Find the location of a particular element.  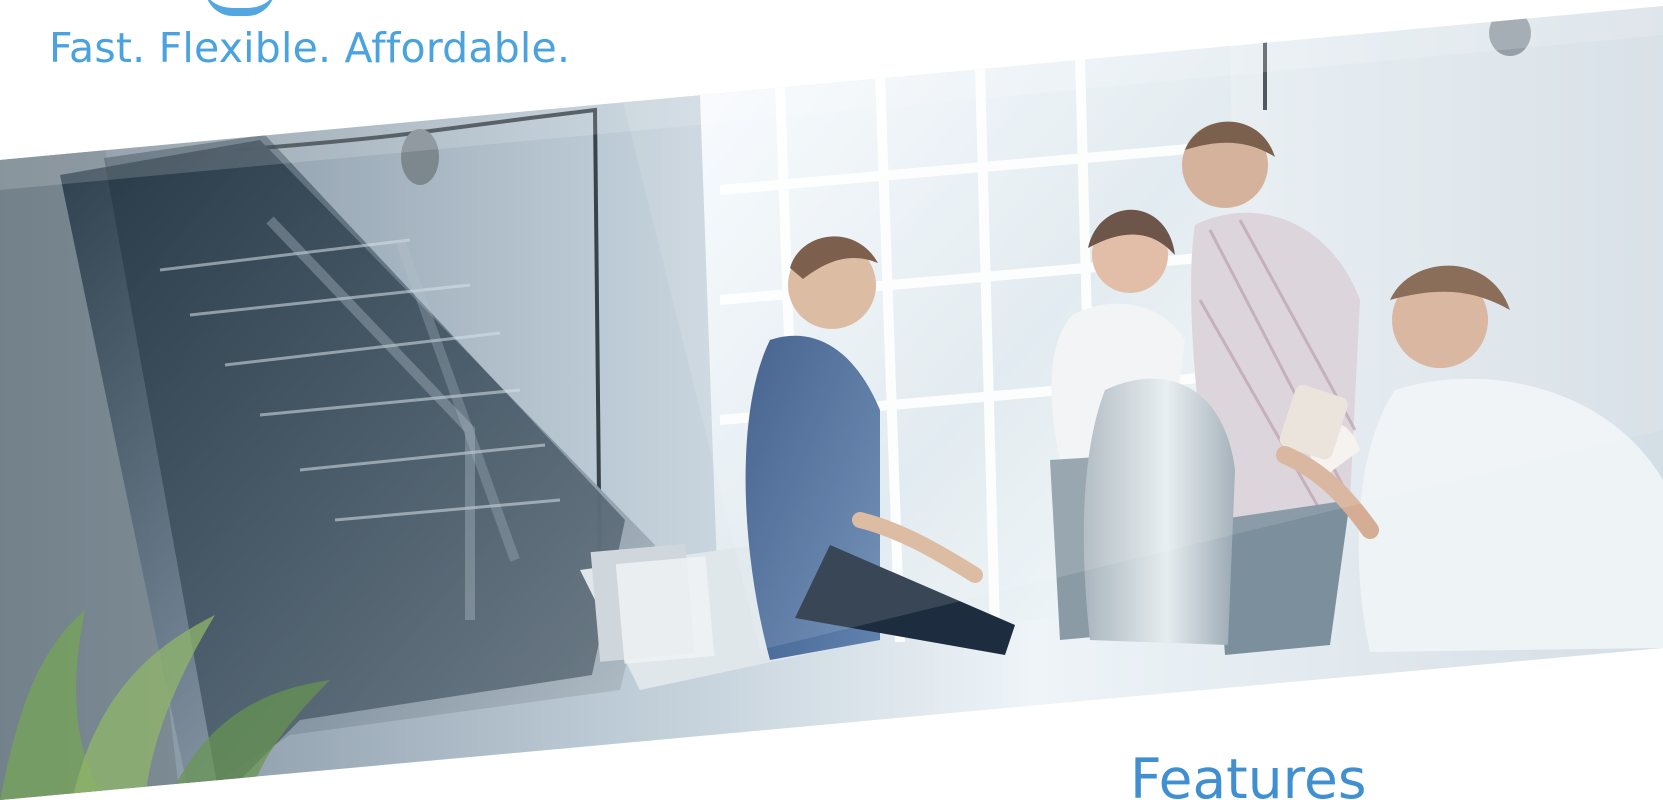

clipped-heading-fragment is located at coordinates (240, 8).